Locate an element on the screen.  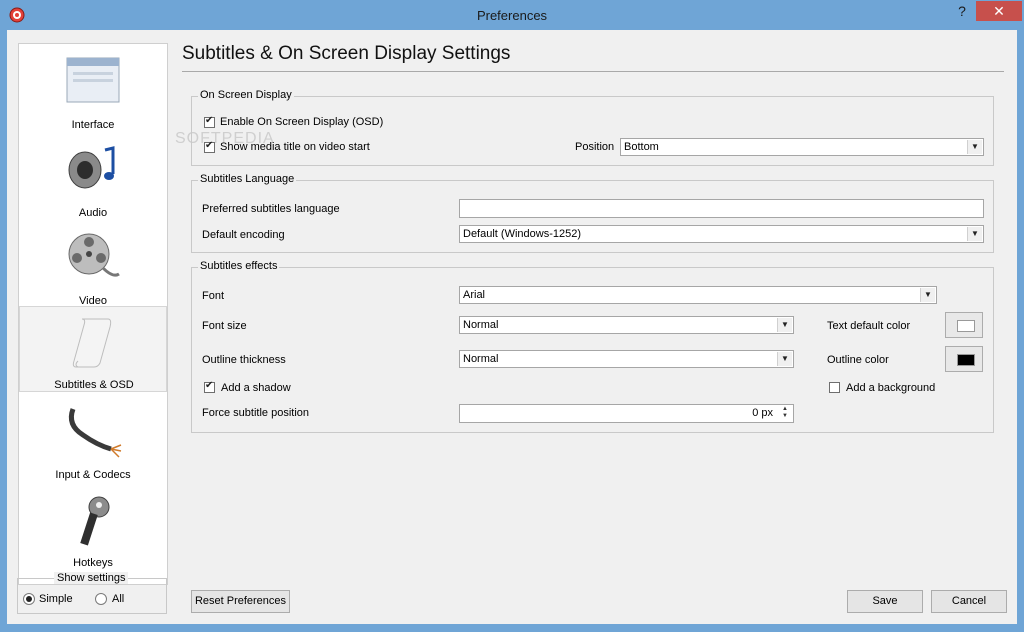
all-radio is located at coordinates (101, 599).